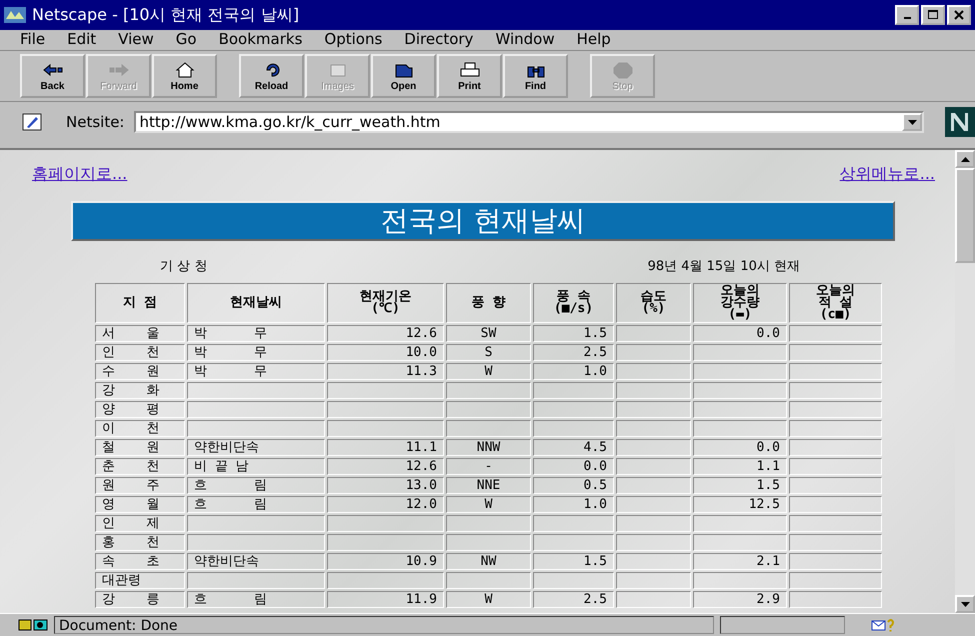  What do you see at coordinates (256, 303) in the screenshot?
I see `column-header: 현재날씨` at bounding box center [256, 303].